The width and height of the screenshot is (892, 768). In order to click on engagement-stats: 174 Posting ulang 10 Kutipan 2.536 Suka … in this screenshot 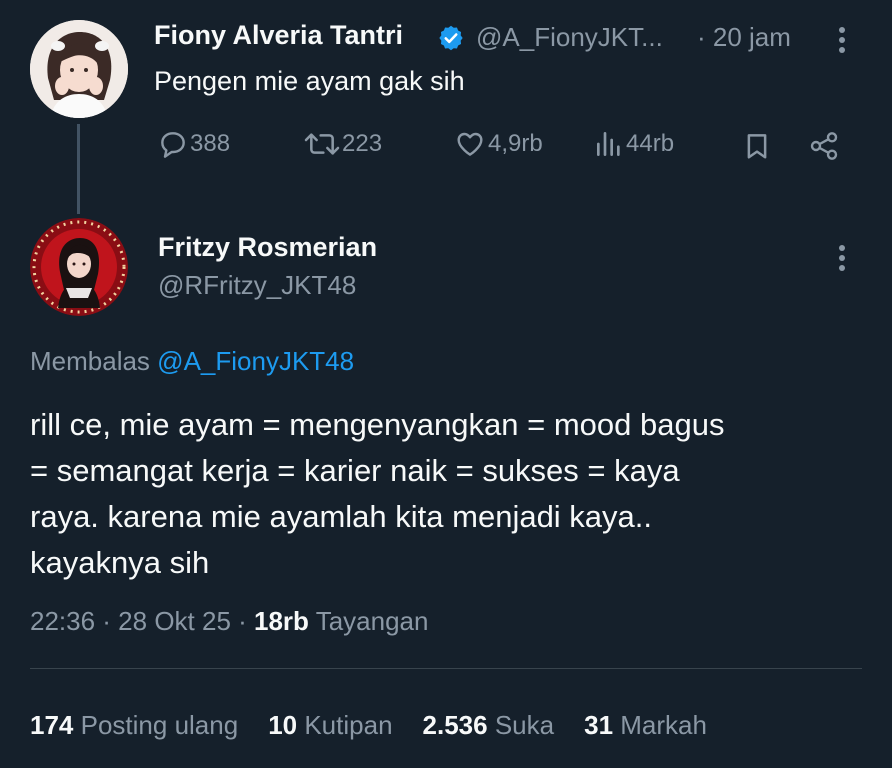, I will do `click(383, 725)`.